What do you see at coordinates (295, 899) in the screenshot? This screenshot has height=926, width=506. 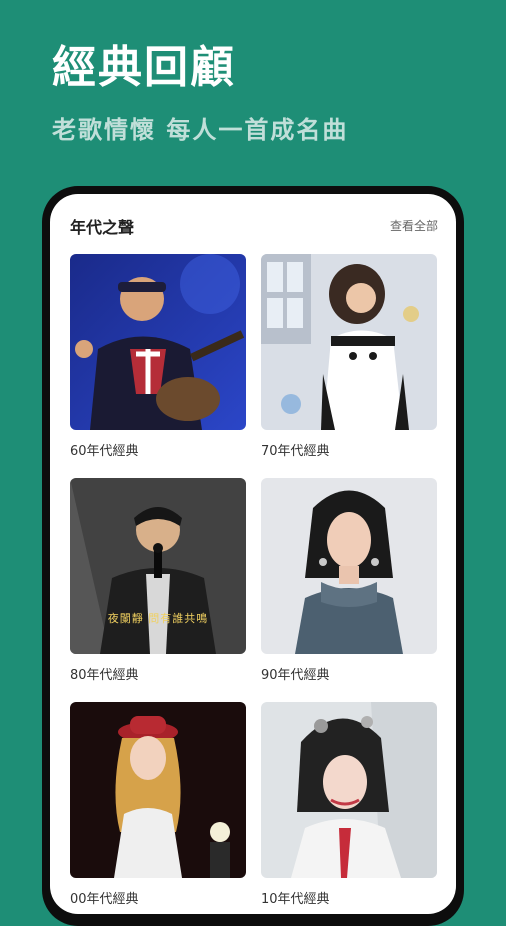 I see `card-label: 10年代經典` at bounding box center [295, 899].